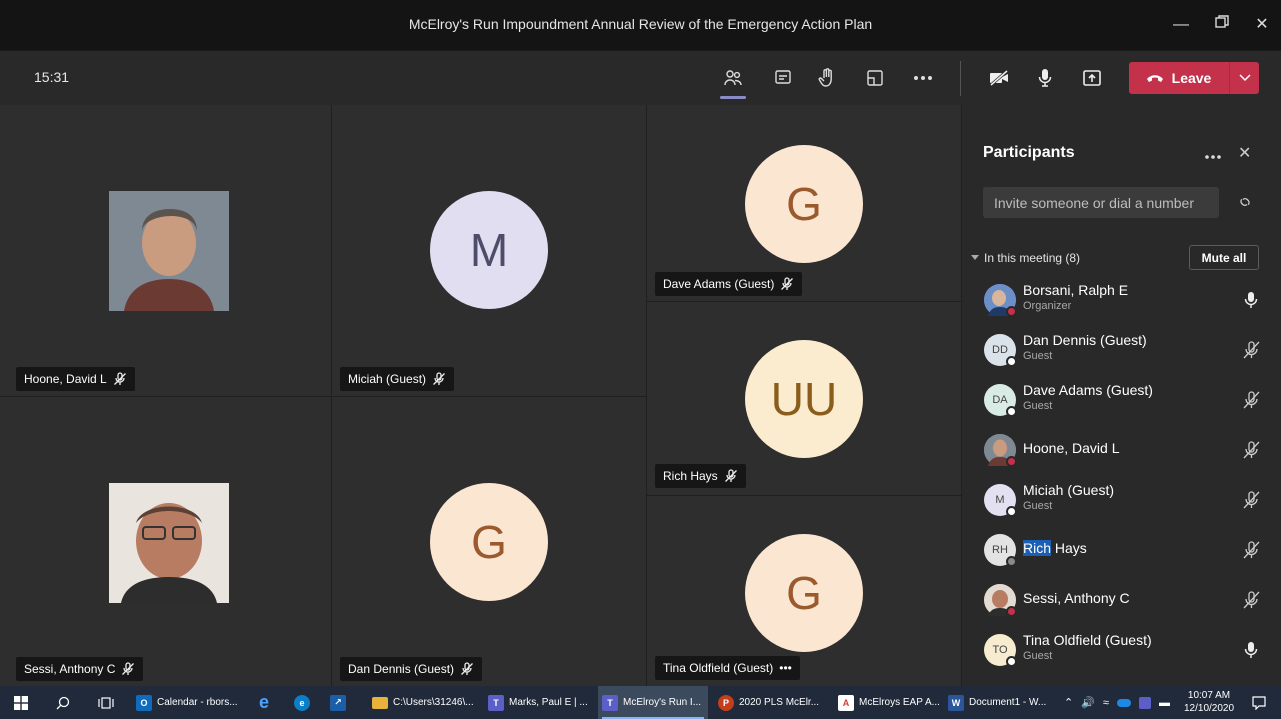  I want to click on rooms-icon, so click(875, 78).